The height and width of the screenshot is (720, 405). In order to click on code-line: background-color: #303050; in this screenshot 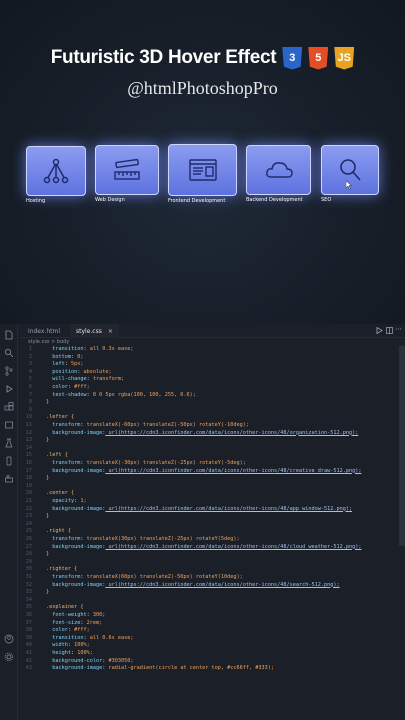, I will do `click(93, 660)`.